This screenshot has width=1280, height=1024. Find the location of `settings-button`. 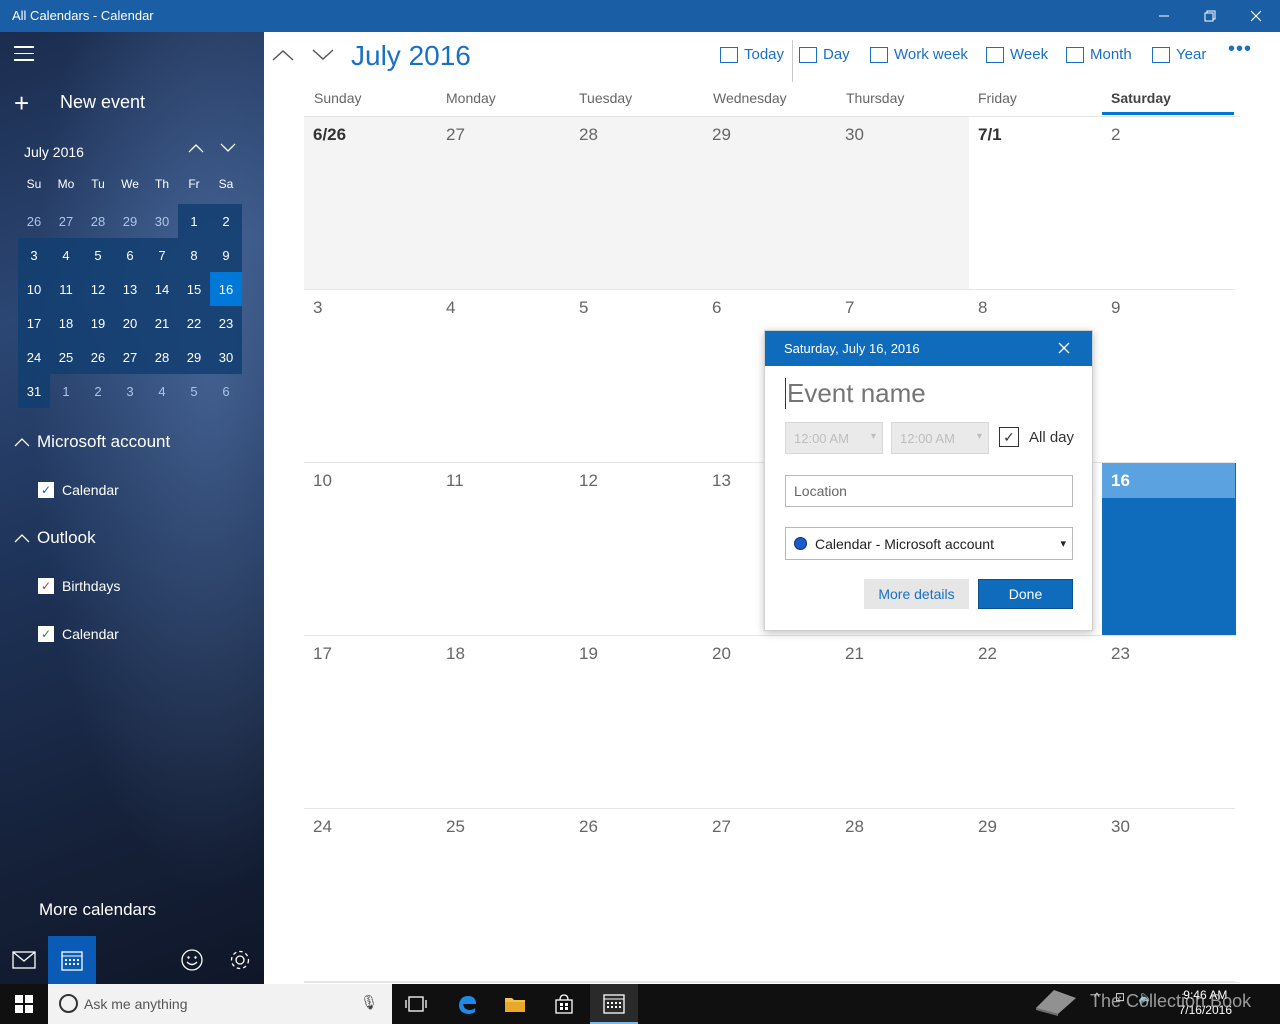

settings-button is located at coordinates (240, 960).